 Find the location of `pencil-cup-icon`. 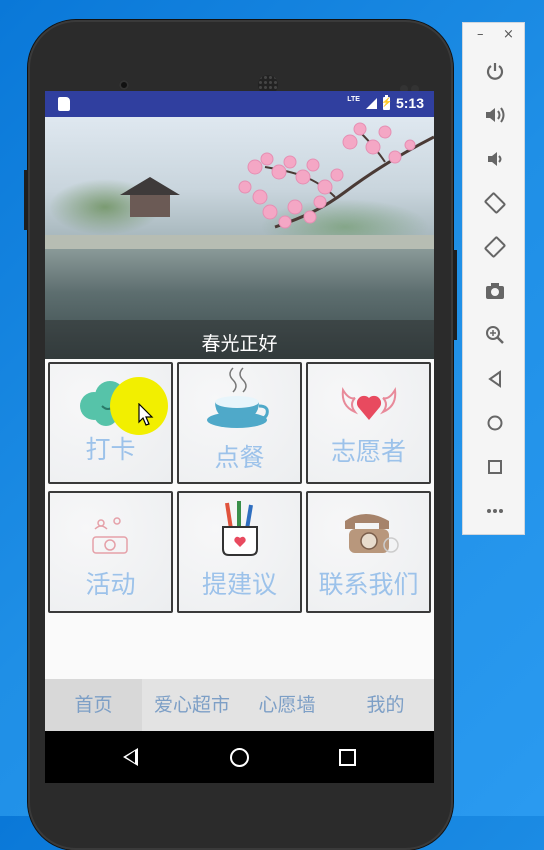

pencil-cup-icon is located at coordinates (239, 528).